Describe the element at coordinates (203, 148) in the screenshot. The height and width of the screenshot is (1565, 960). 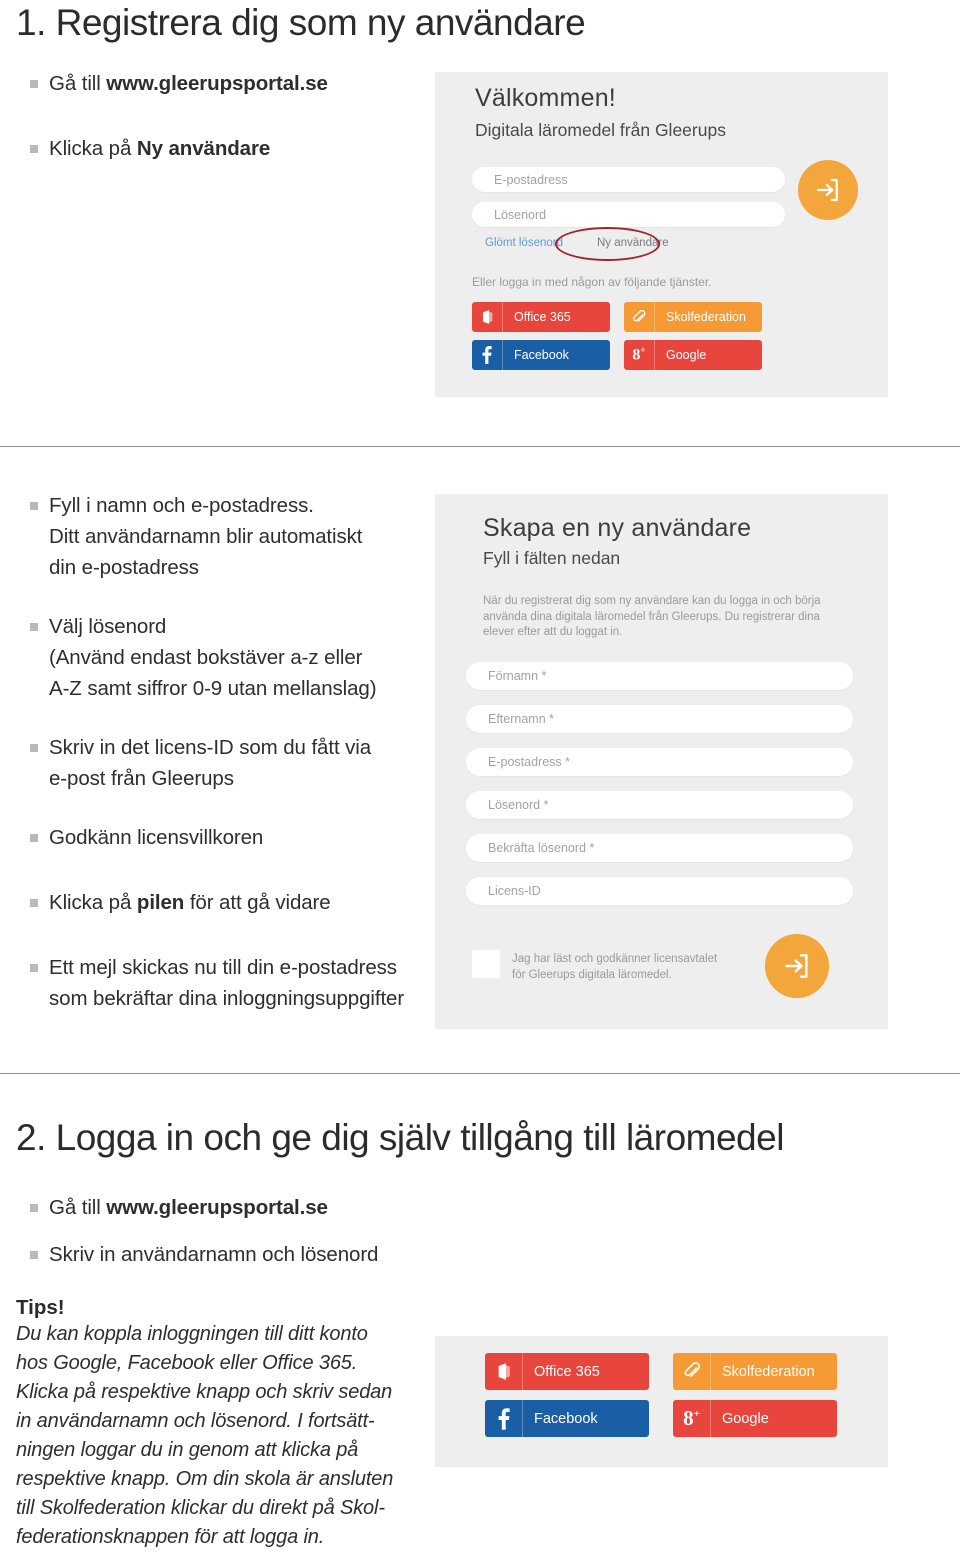
I see `bullet-text-strong: Ny användare` at that location.